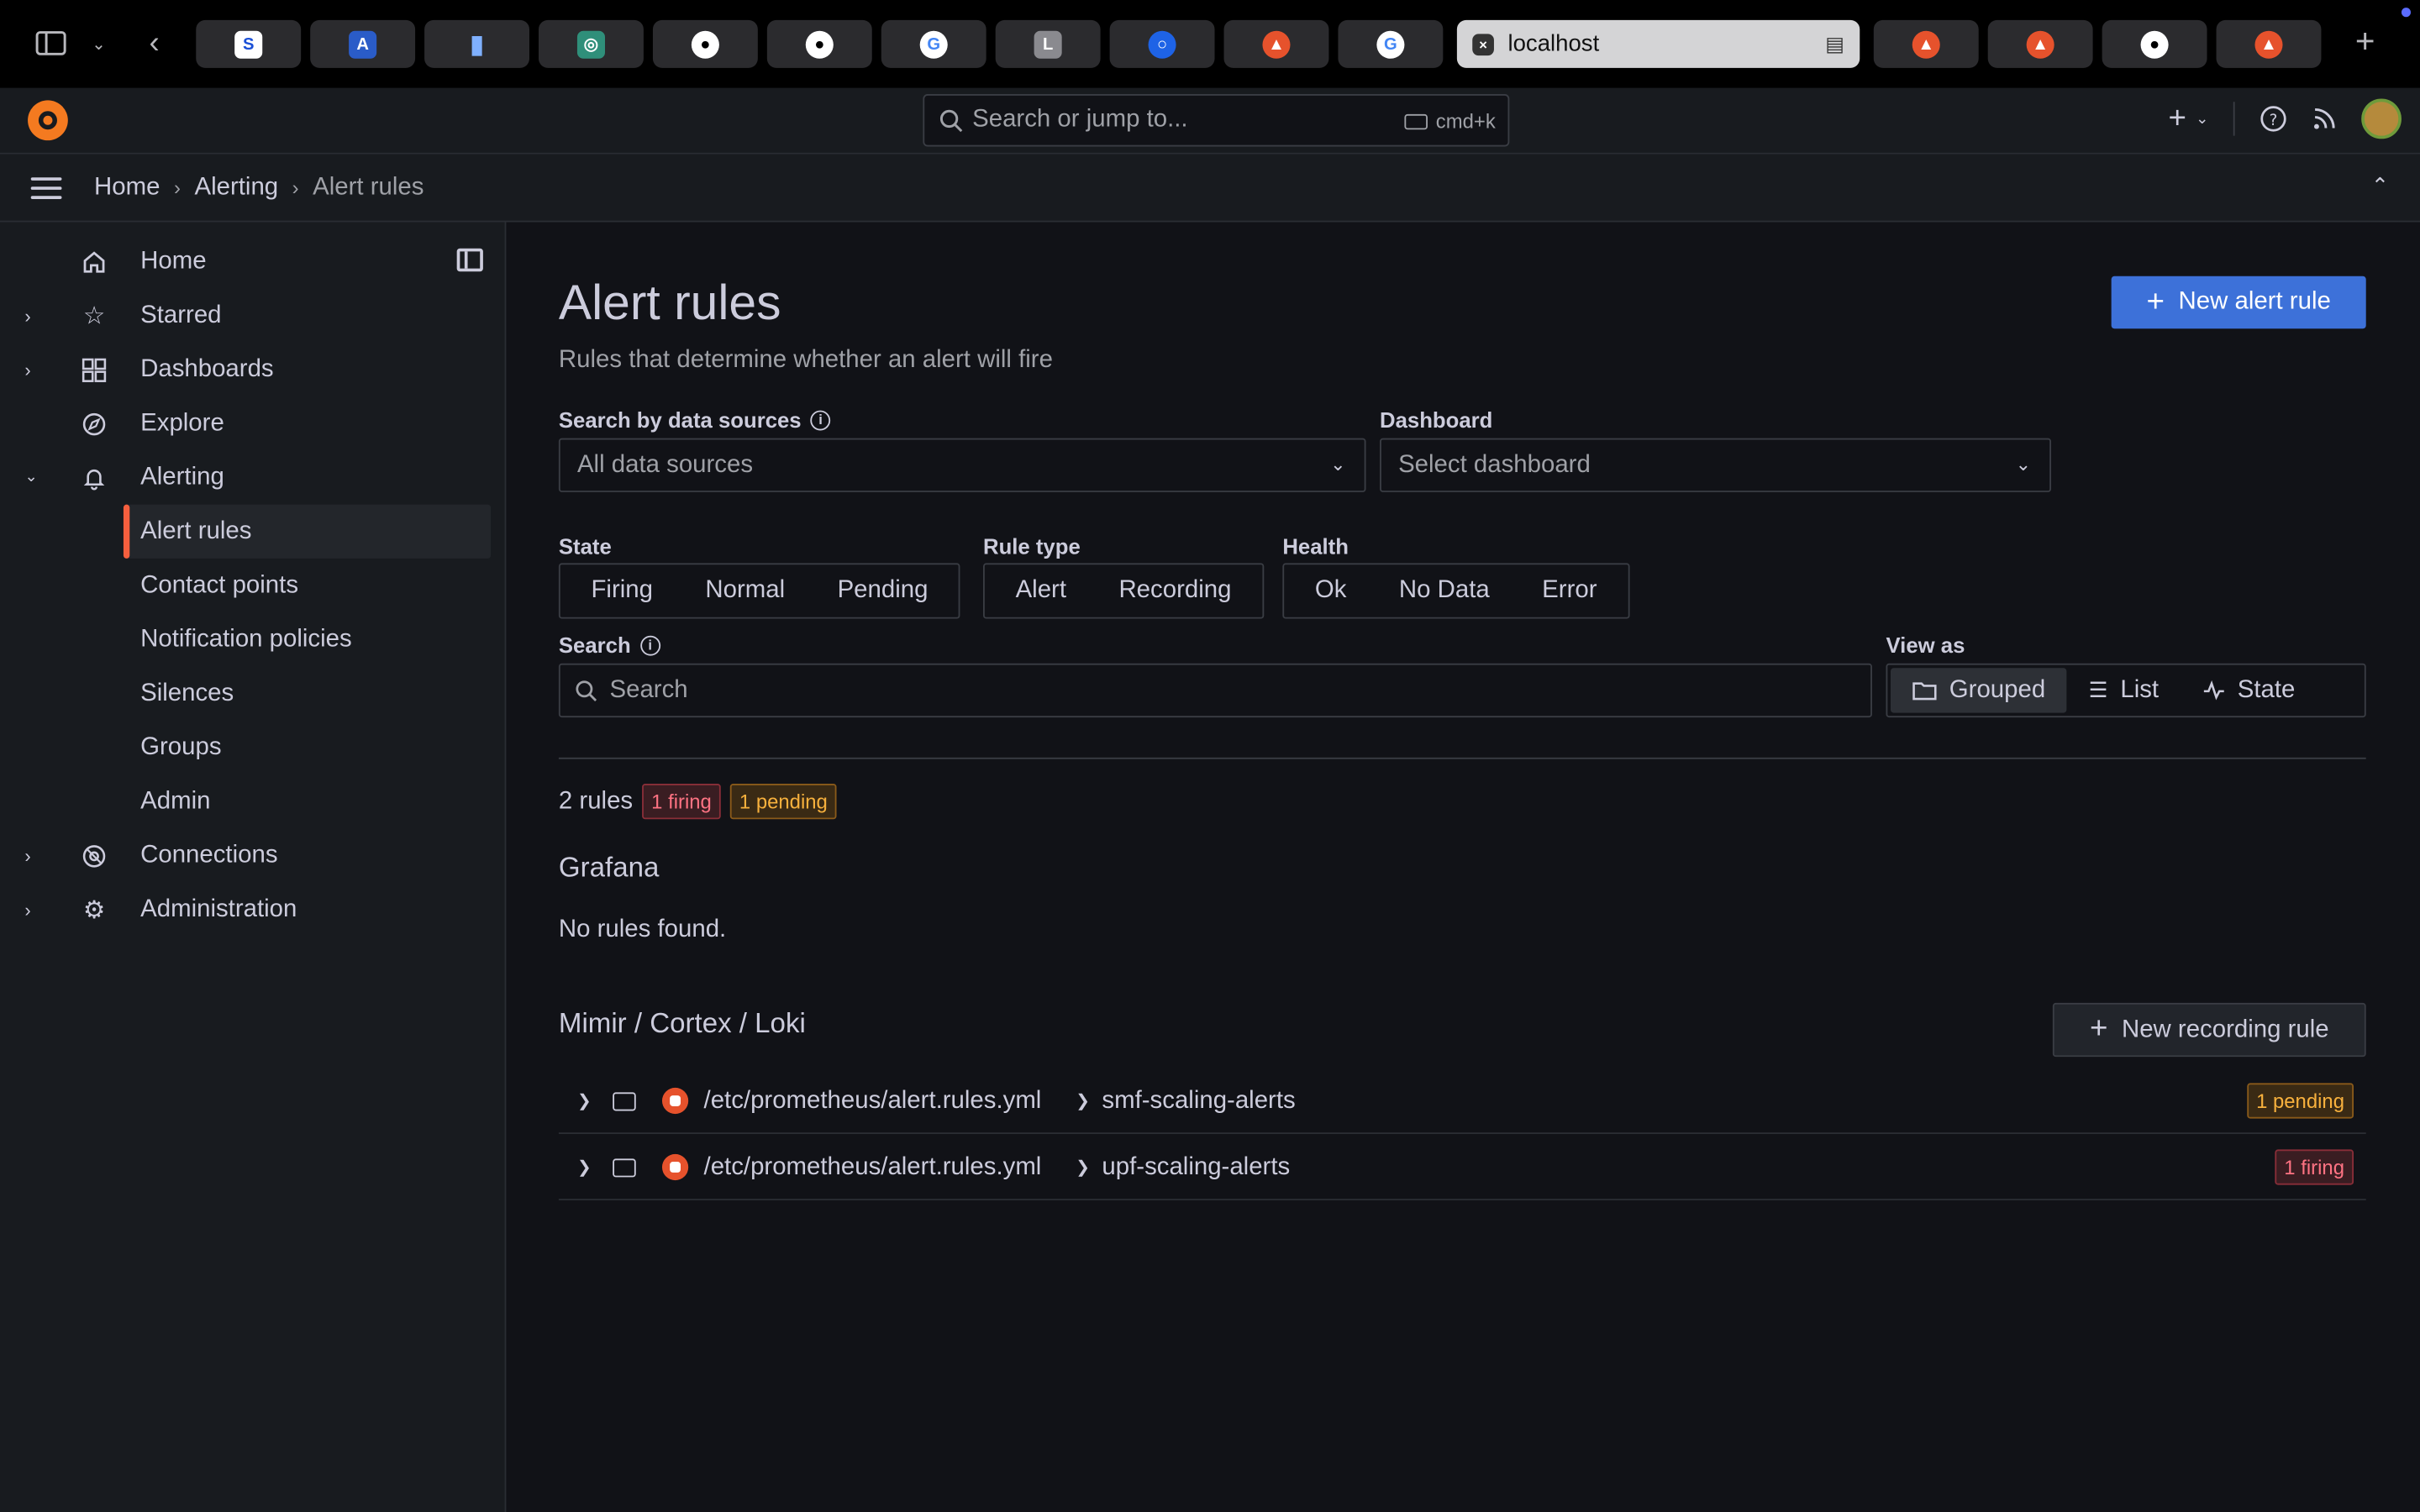 The height and width of the screenshot is (1512, 2420). I want to click on state-option-firing: Firing, so click(619, 590).